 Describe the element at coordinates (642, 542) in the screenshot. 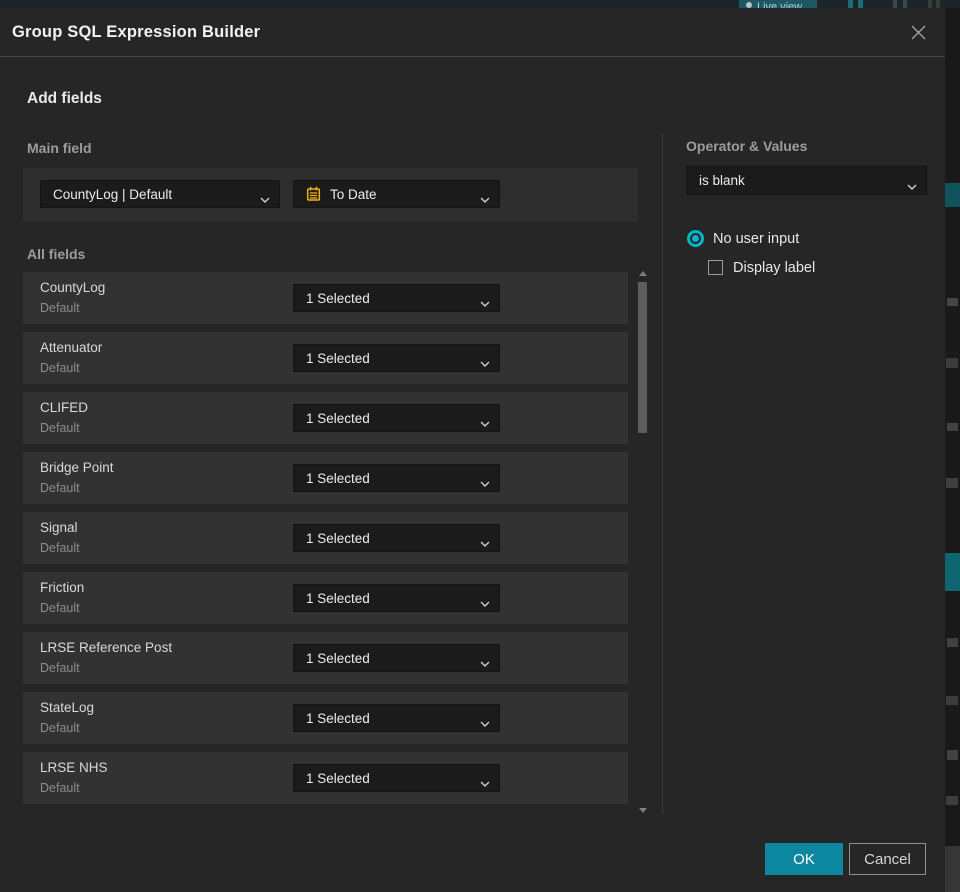

I see `fields-list-scrollbar` at that location.